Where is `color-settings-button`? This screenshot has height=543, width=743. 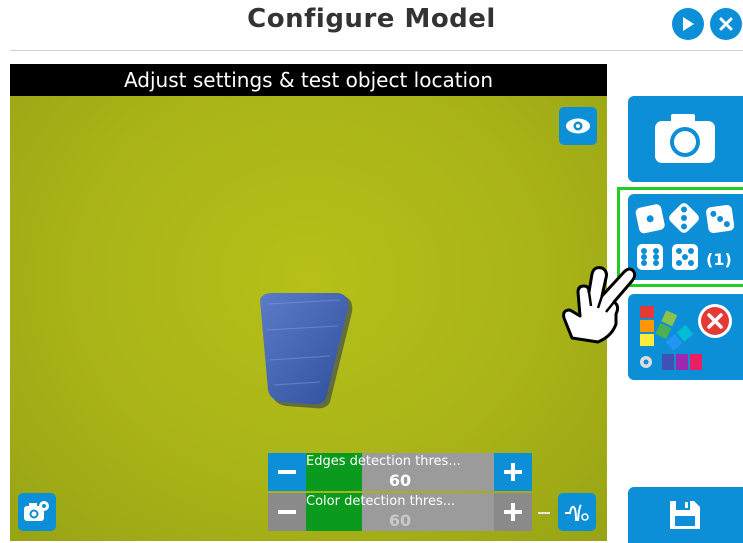 color-settings-button is located at coordinates (685, 337).